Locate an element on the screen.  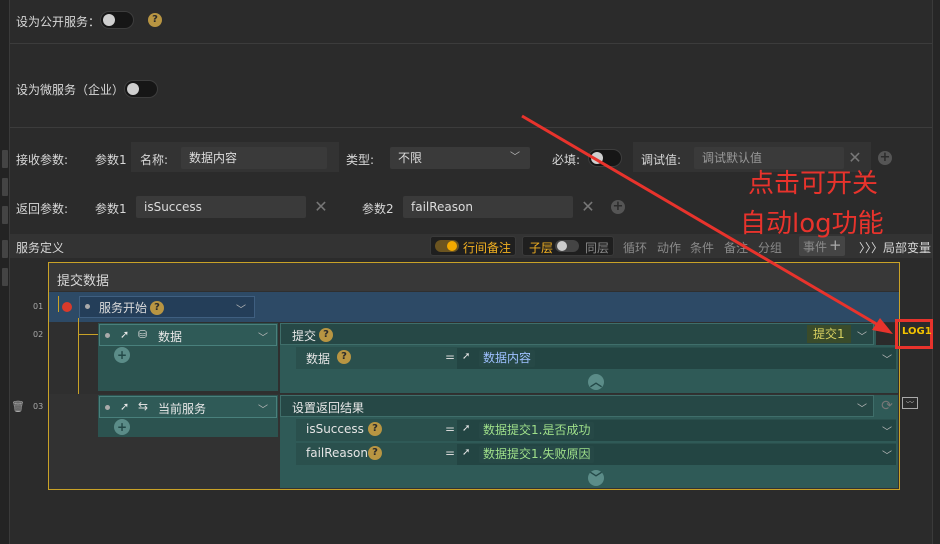
annotation-line2: 自动log功能 is located at coordinates (812, 224).